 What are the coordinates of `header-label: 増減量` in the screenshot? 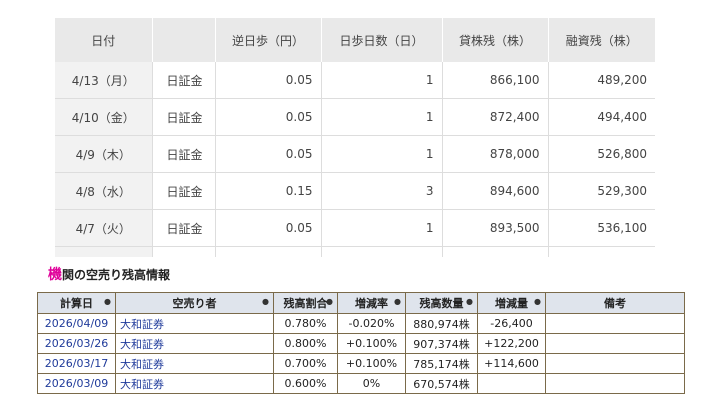 It's located at (511, 303).